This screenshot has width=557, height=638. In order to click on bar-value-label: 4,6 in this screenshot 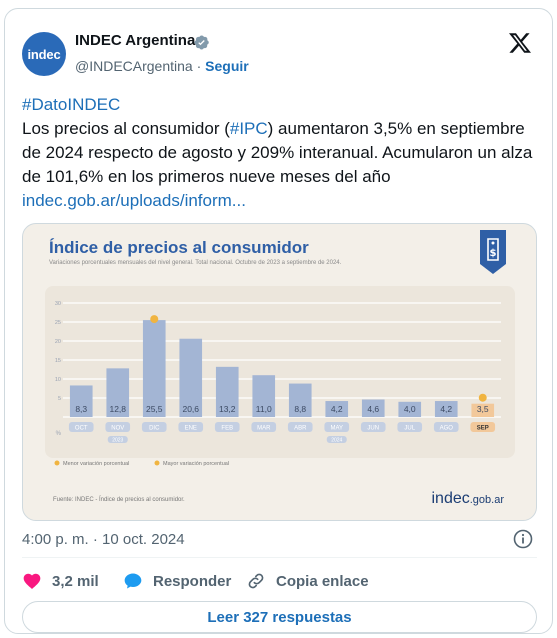, I will do `click(373, 409)`.